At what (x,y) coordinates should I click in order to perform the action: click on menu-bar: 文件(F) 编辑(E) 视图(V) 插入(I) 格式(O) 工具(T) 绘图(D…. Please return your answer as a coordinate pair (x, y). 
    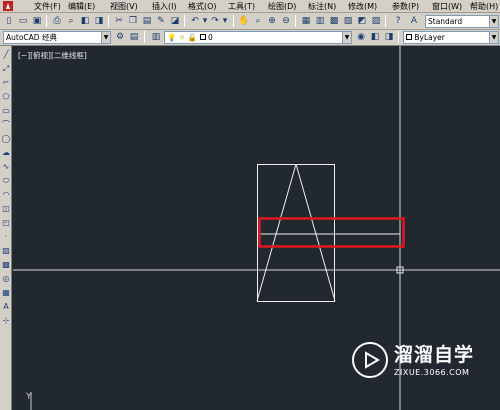
    Looking at the image, I should click on (250, 6).